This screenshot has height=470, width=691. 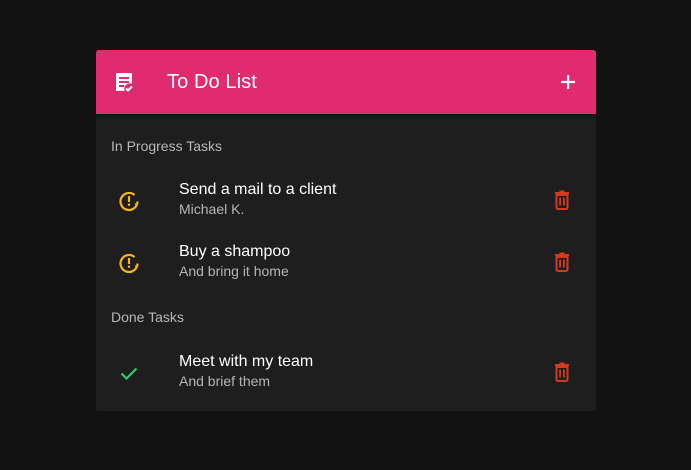 What do you see at coordinates (246, 361) in the screenshot?
I see `task-title: Meet with my team` at bounding box center [246, 361].